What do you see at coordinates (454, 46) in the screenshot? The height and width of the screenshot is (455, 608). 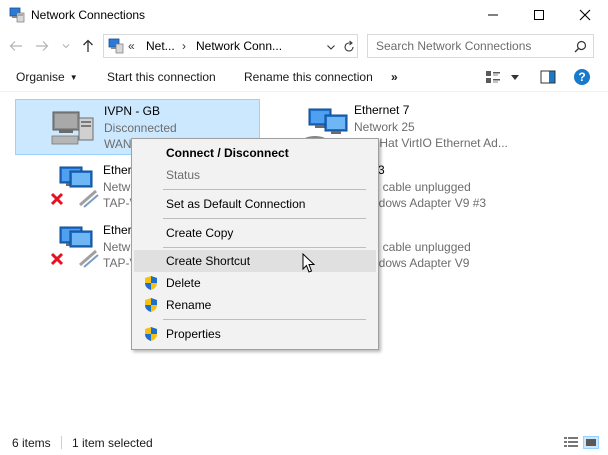 I see `search-placeholder: Search Network Connections` at bounding box center [454, 46].